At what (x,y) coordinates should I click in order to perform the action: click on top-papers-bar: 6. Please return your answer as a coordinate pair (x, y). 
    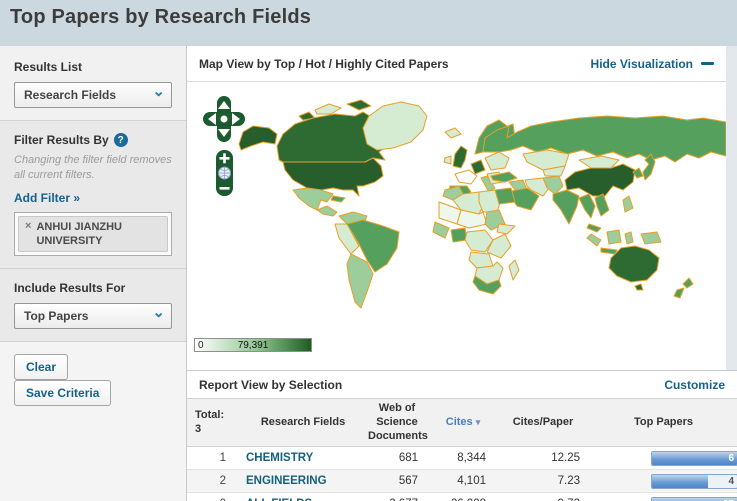
    Looking at the image, I should click on (694, 458).